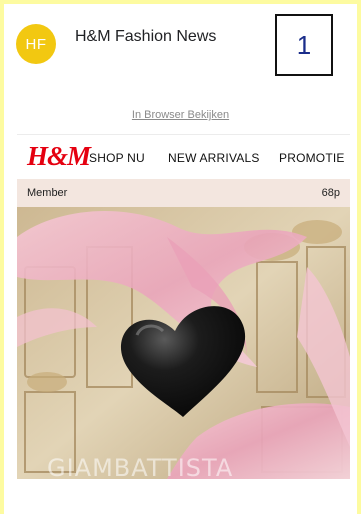  What do you see at coordinates (330, 193) in the screenshot?
I see `member-points: 68p` at bounding box center [330, 193].